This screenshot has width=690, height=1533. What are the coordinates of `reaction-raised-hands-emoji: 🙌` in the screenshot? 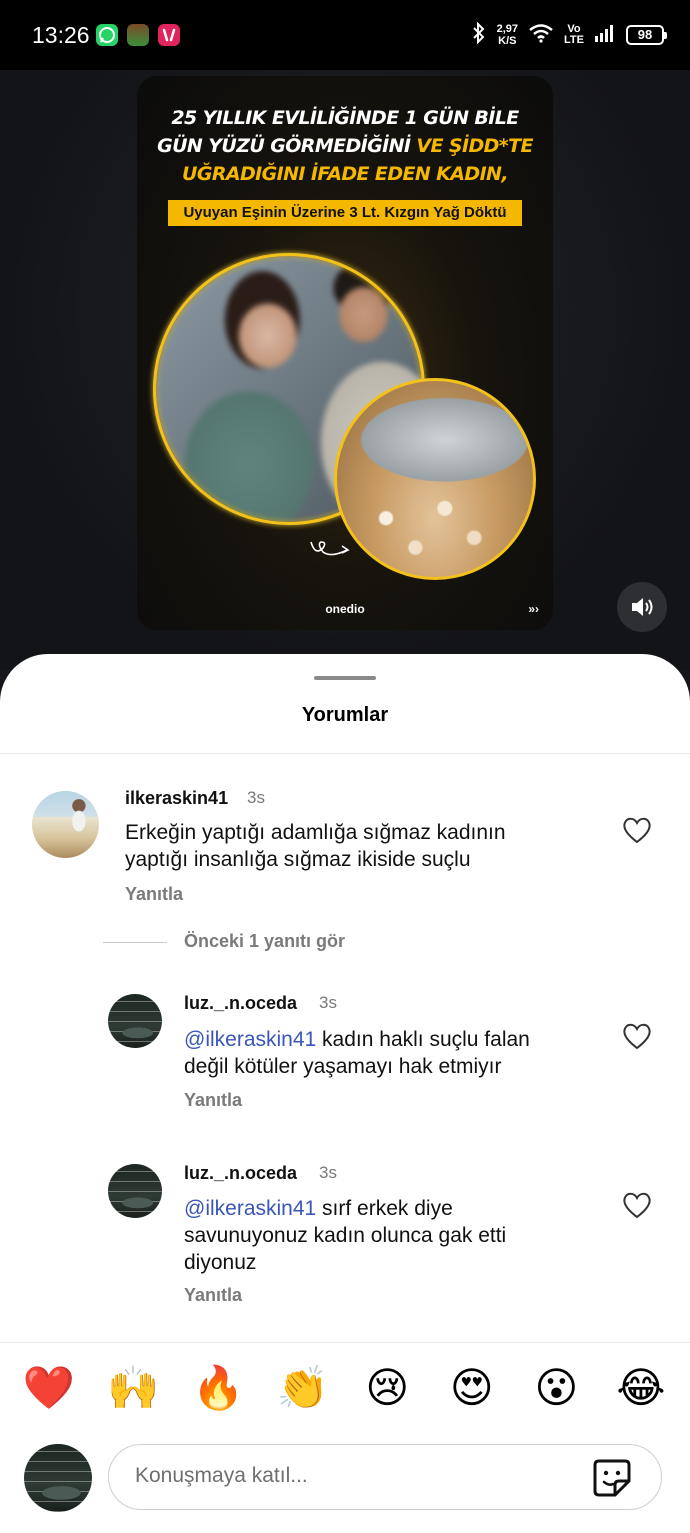 It's located at (134, 1388).